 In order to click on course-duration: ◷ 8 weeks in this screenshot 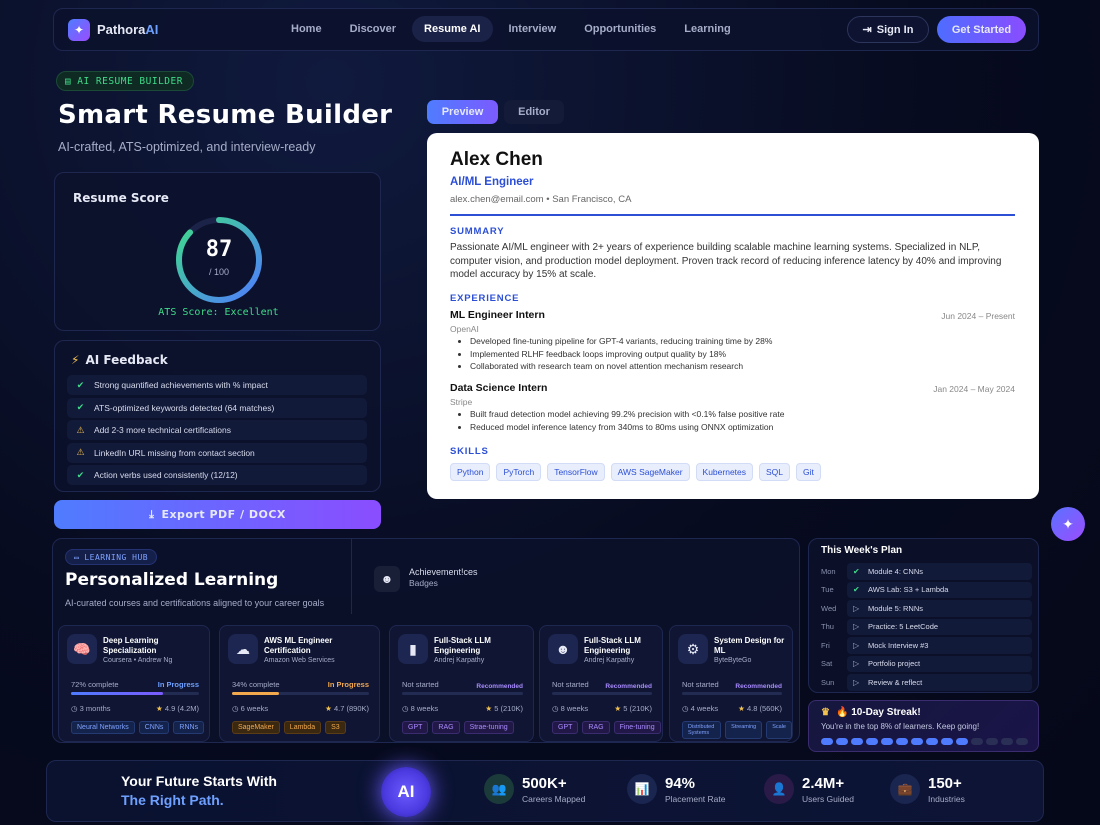, I will do `click(420, 708)`.